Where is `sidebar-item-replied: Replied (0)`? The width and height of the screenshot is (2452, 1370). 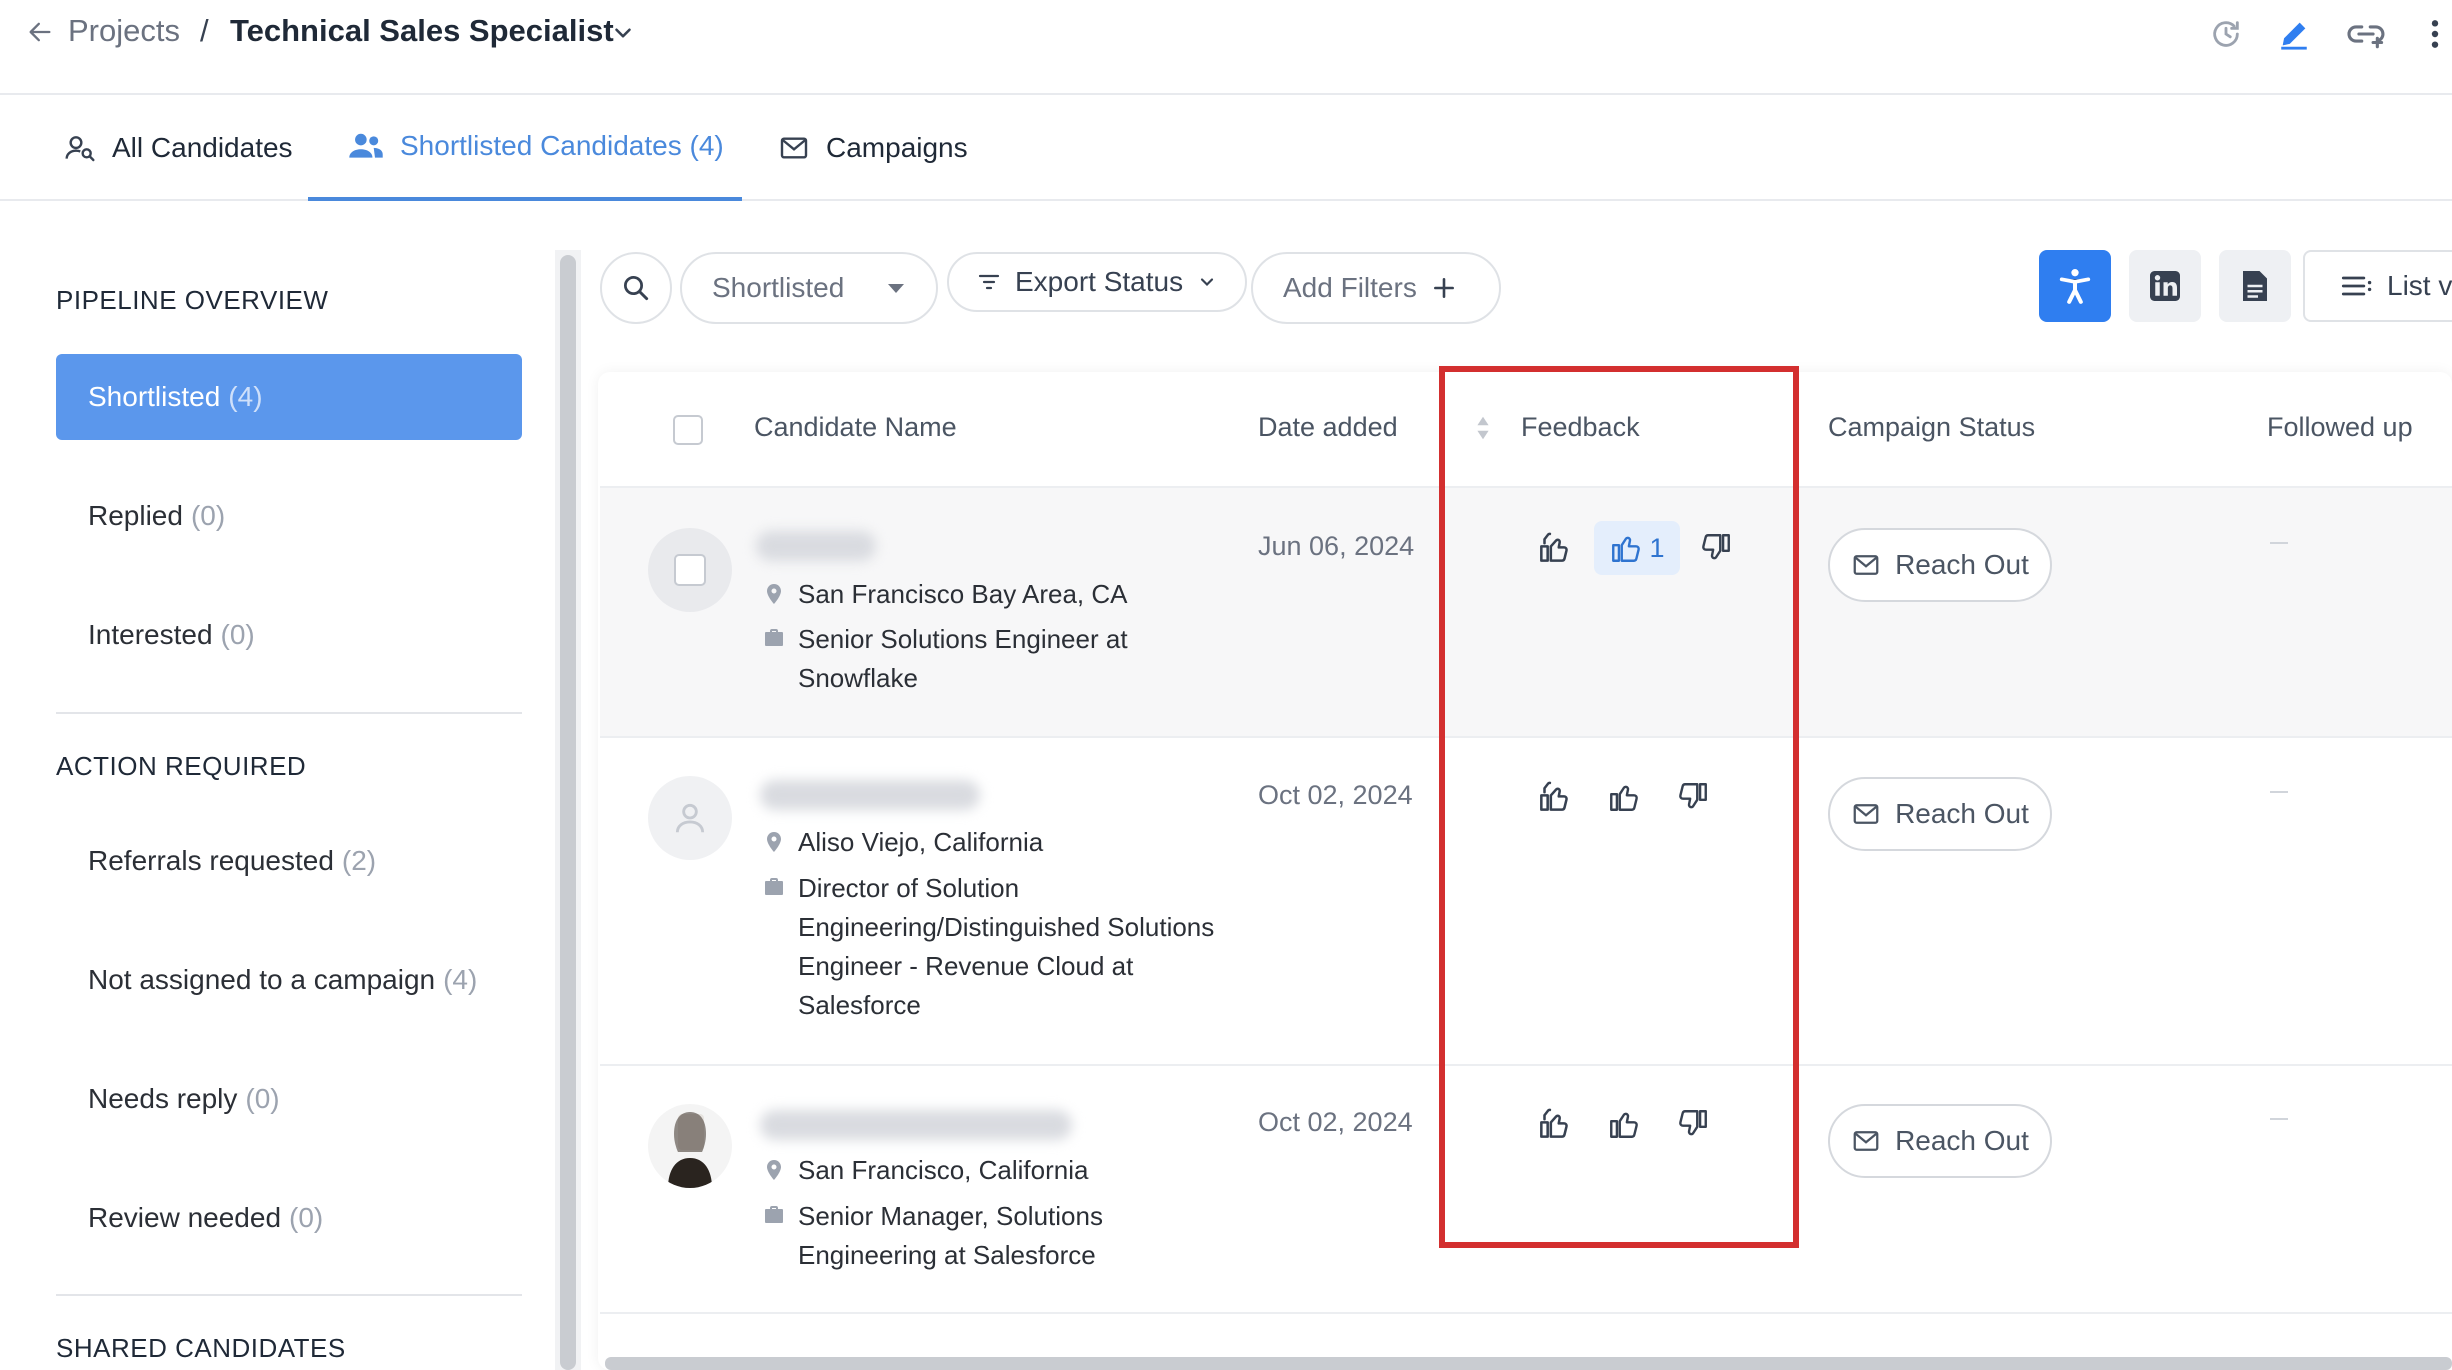
sidebar-item-replied: Replied (0) is located at coordinates (140, 516).